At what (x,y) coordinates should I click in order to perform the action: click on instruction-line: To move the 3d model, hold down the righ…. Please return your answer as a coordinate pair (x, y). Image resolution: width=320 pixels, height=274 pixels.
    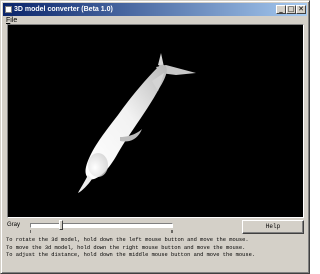
    Looking at the image, I should click on (126, 247).